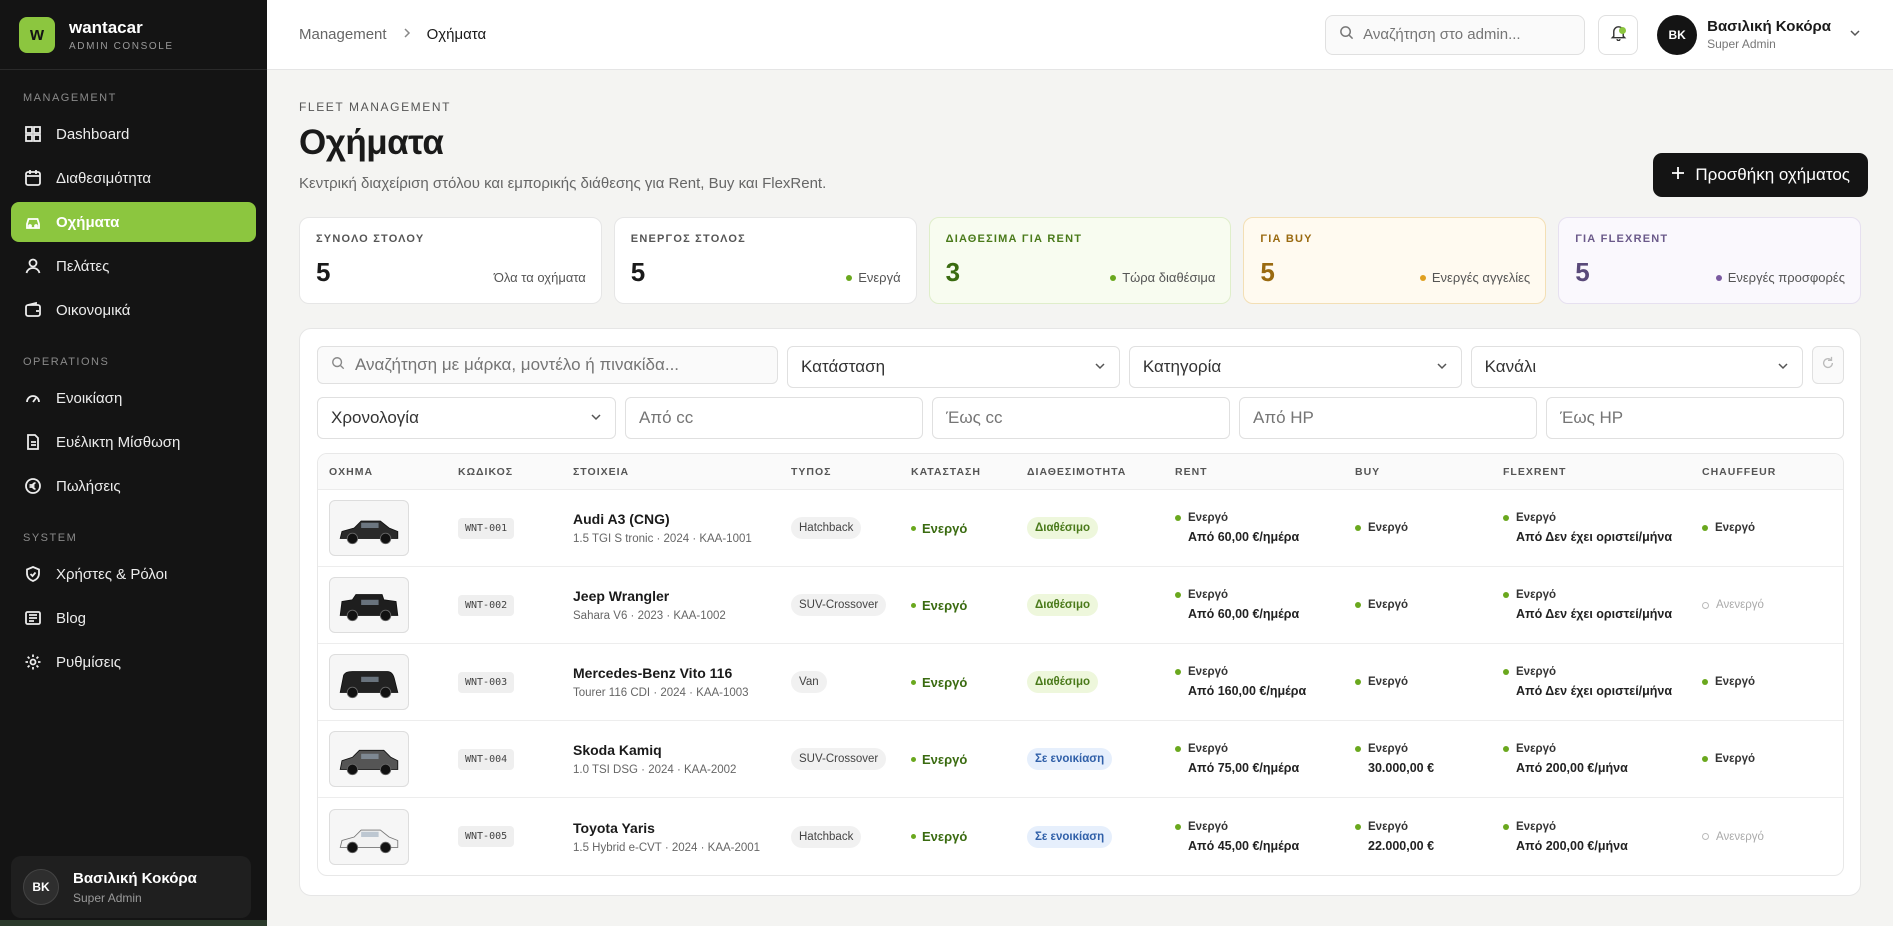 The height and width of the screenshot is (926, 1893). Describe the element at coordinates (133, 398) in the screenshot. I see `sidebar-item: Ενοικίαση` at that location.